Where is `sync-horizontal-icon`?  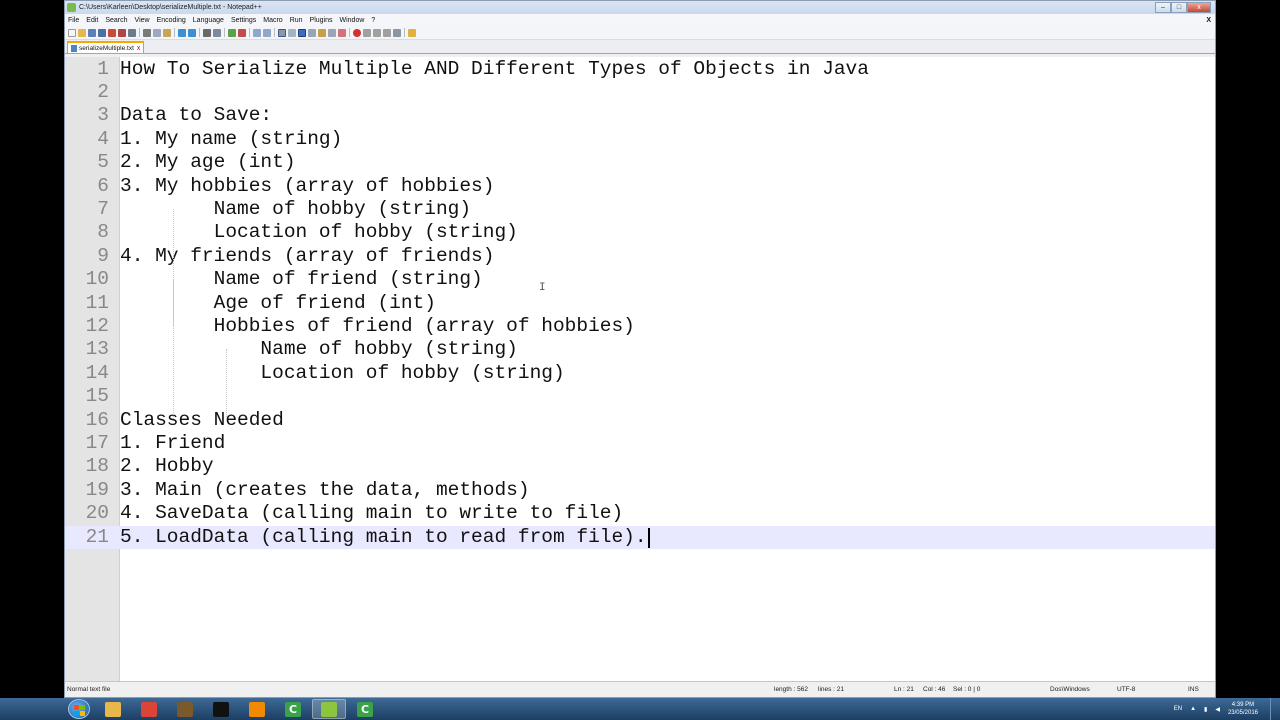
sync-horizontal-icon is located at coordinates (267, 32).